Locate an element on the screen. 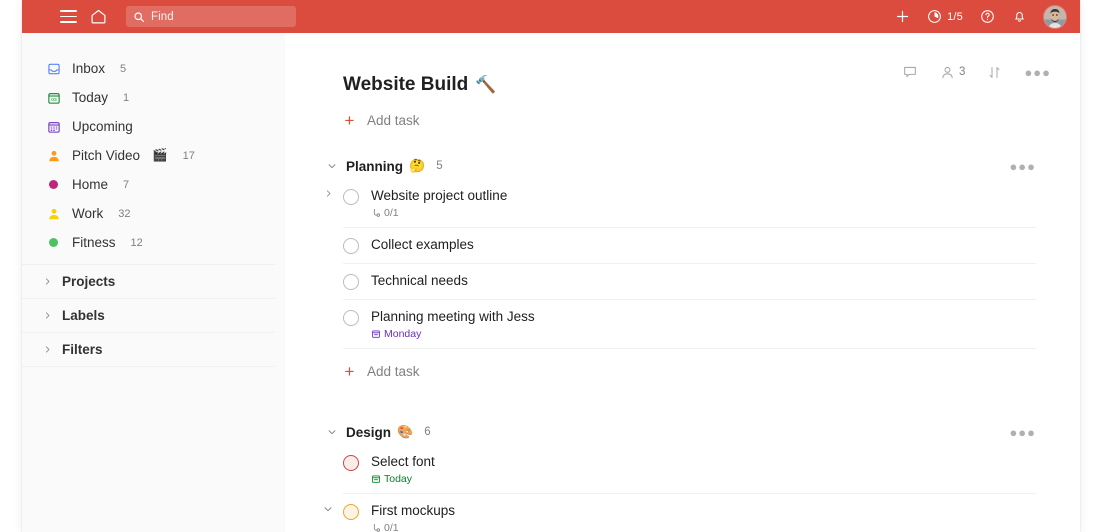  productivity-count: 1/5 is located at coordinates (955, 16).